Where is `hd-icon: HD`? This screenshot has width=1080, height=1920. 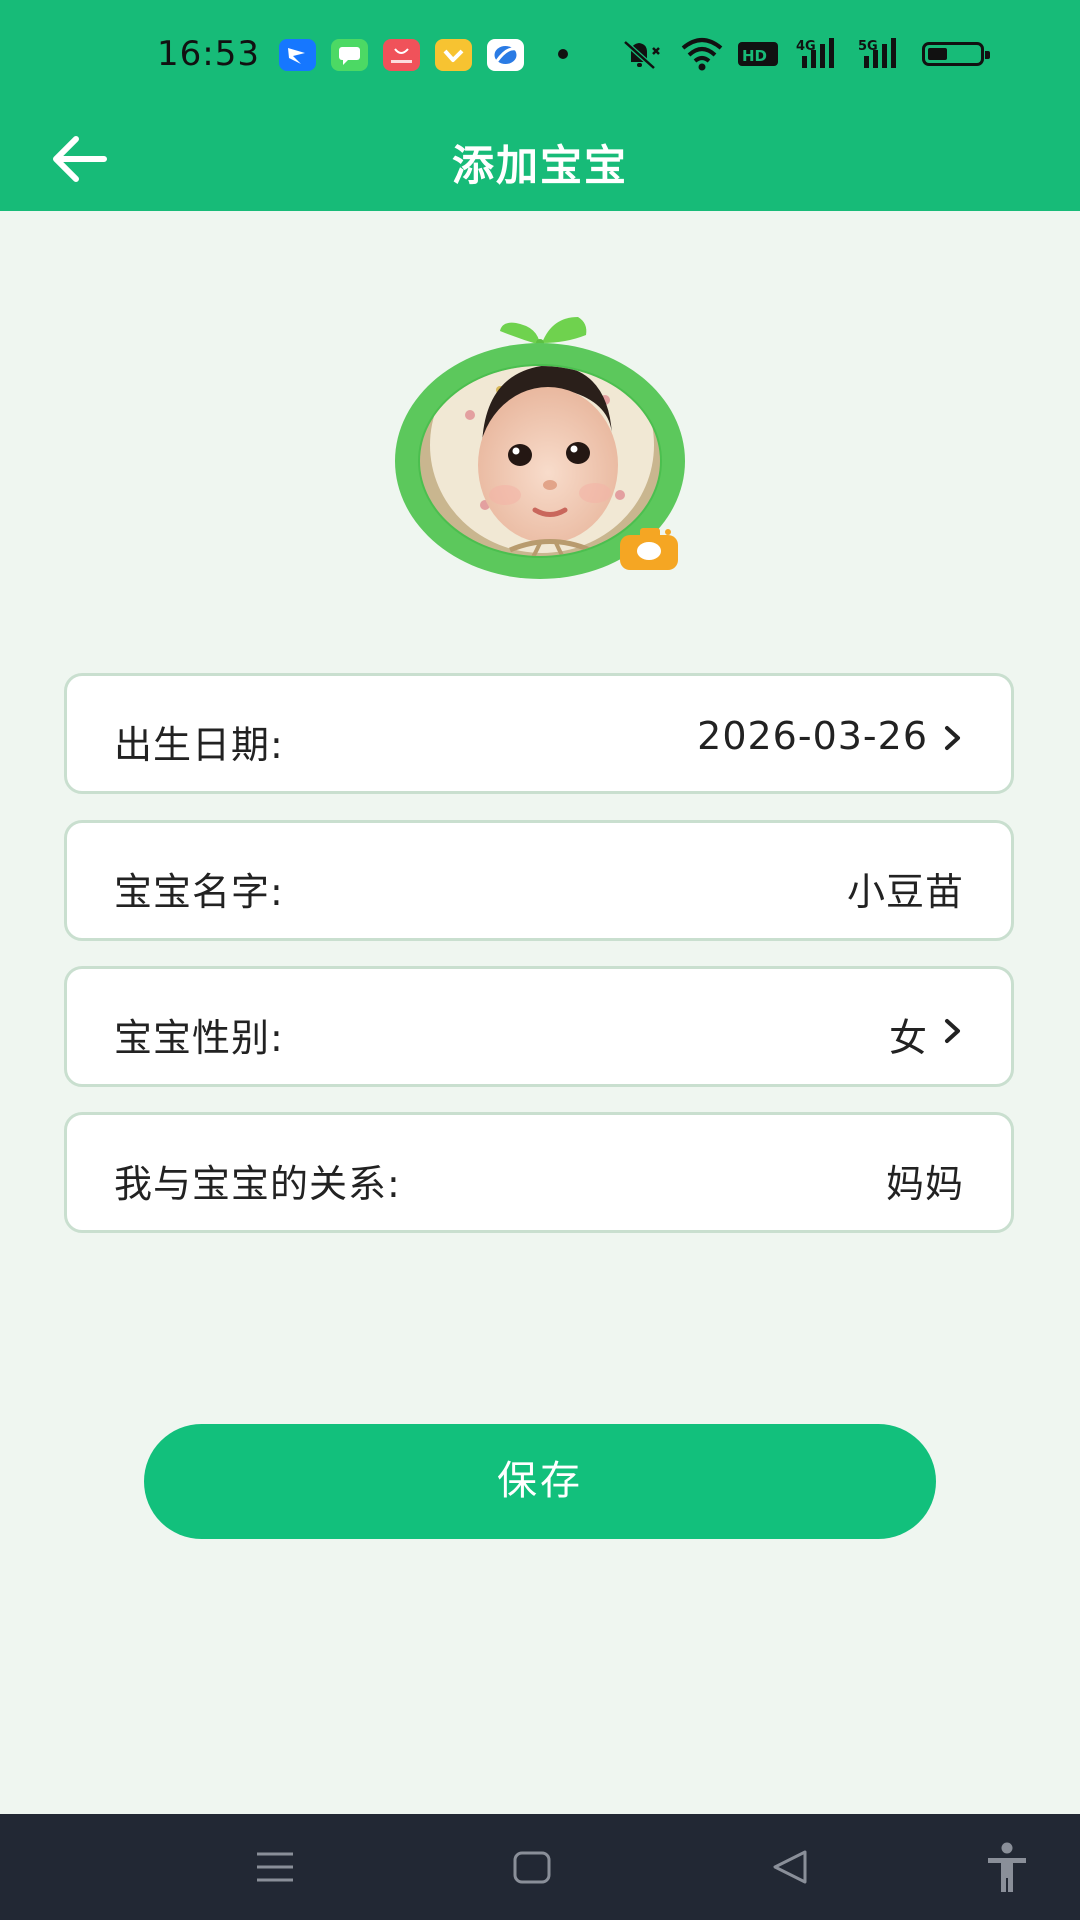
hd-icon: HD is located at coordinates (758, 54).